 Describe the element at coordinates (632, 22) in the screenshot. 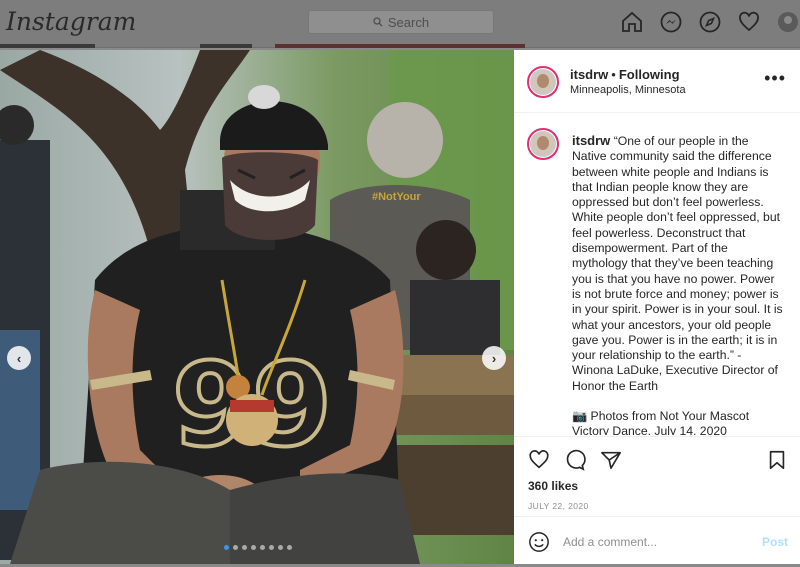

I see `home-icon` at that location.